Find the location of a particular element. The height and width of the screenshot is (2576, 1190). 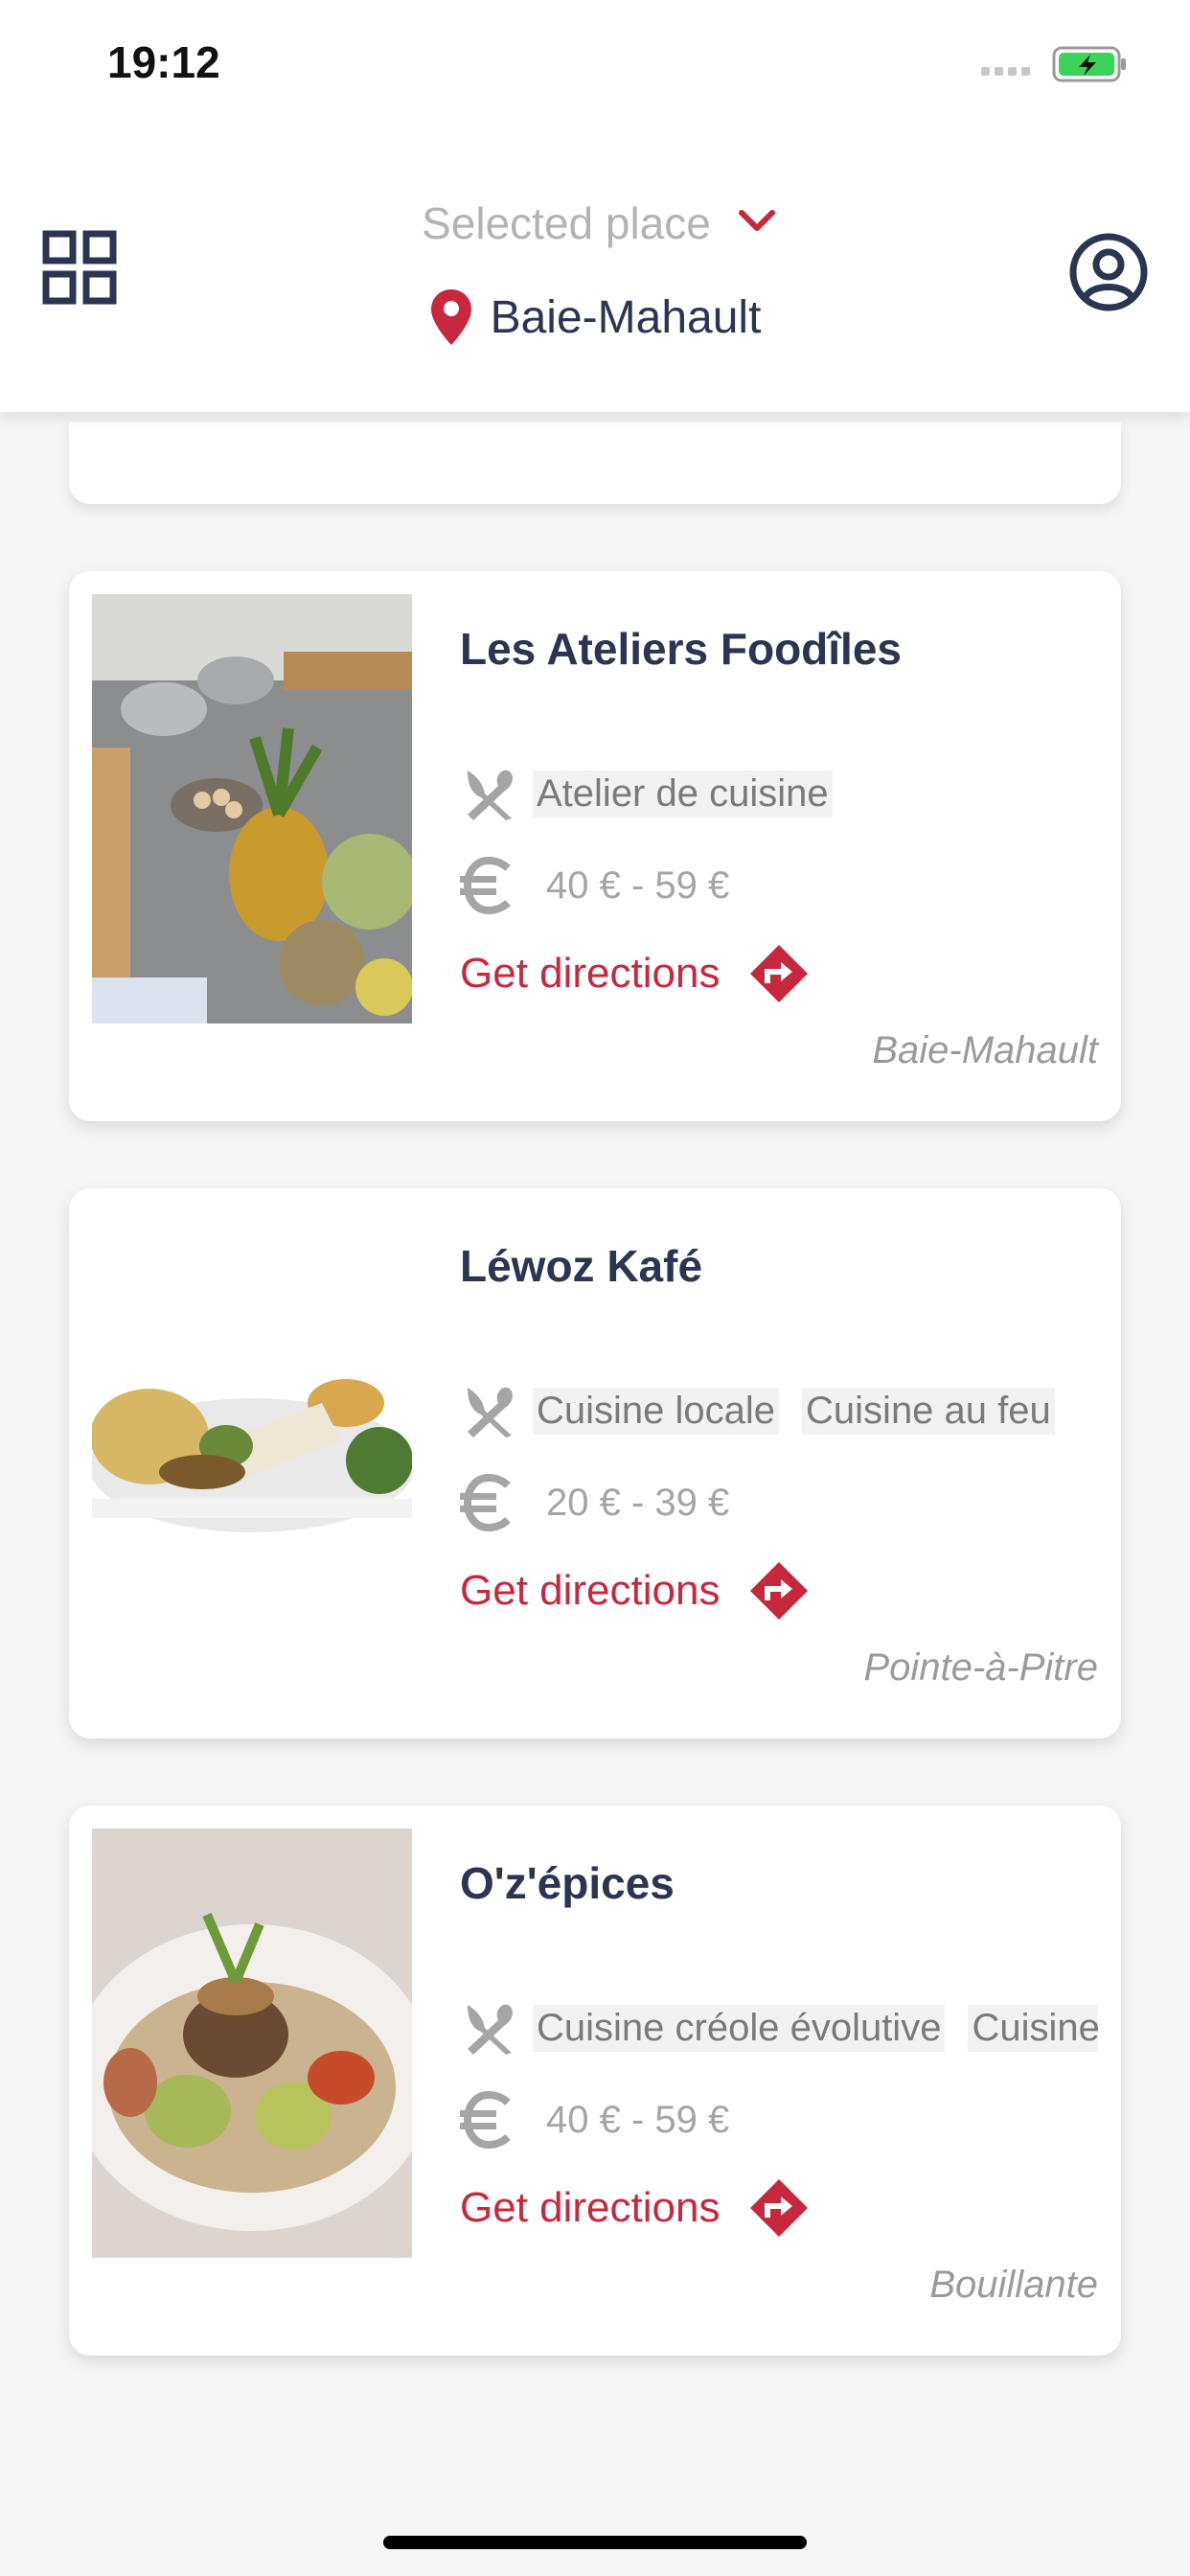

battery-charging-icon is located at coordinates (1089, 64).